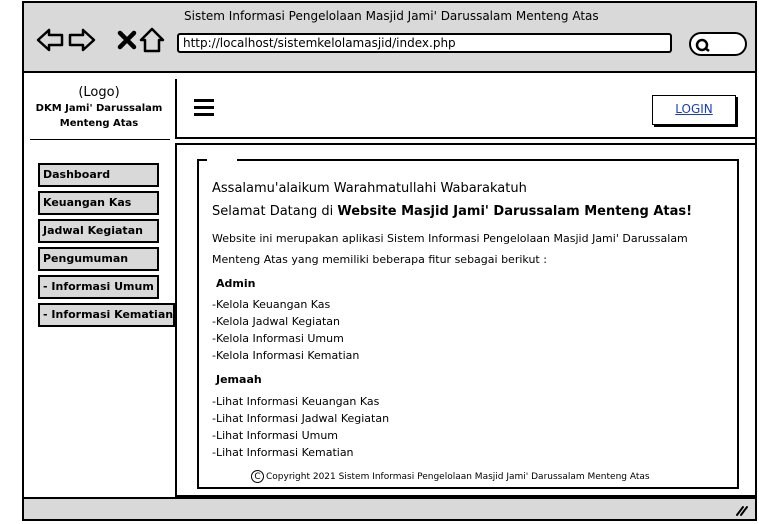 The width and height of the screenshot is (759, 524). I want to click on org-name-line1: DKM Jami' Darussalam, so click(99, 108).